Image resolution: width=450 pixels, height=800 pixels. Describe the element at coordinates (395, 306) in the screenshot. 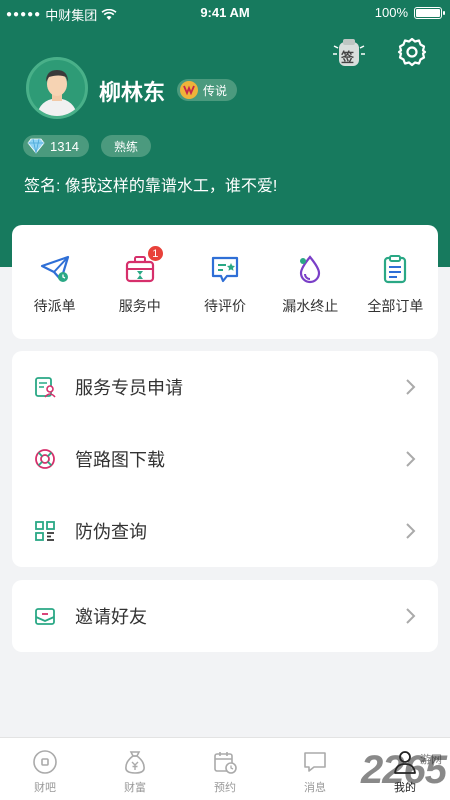

I see `order-label: 全部订单` at that location.